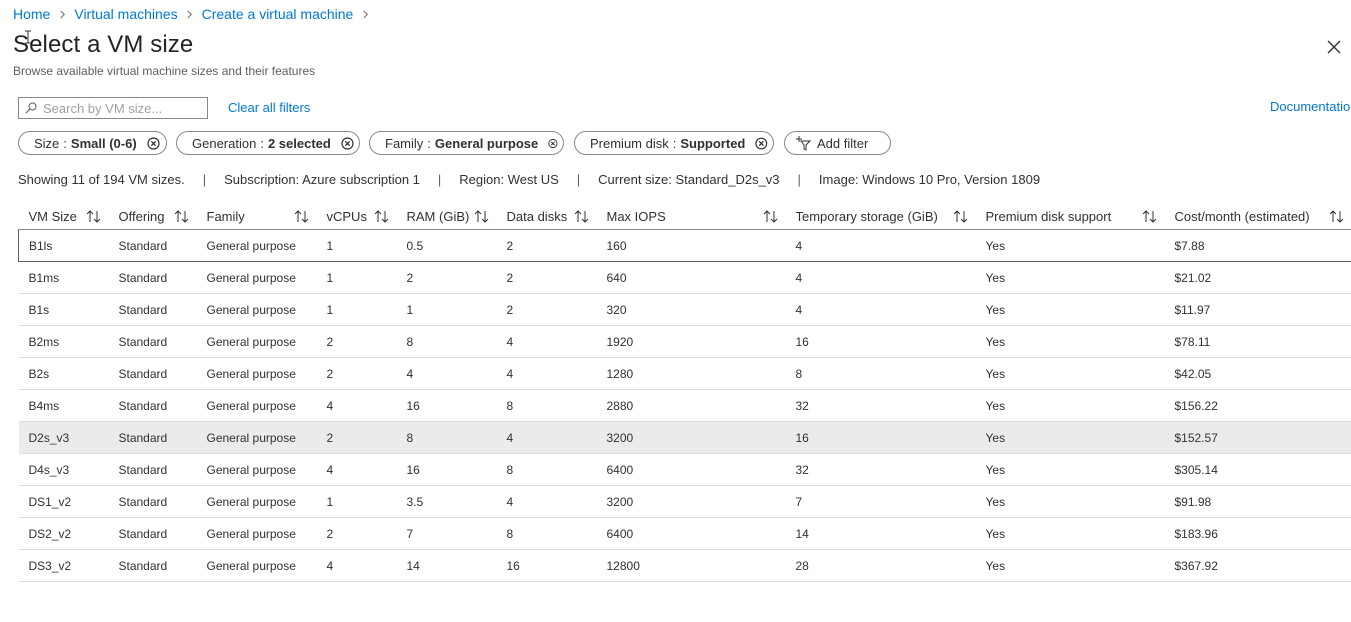 This screenshot has width=1351, height=622. I want to click on column-header-label: Cost/month (estimated), so click(1242, 216).